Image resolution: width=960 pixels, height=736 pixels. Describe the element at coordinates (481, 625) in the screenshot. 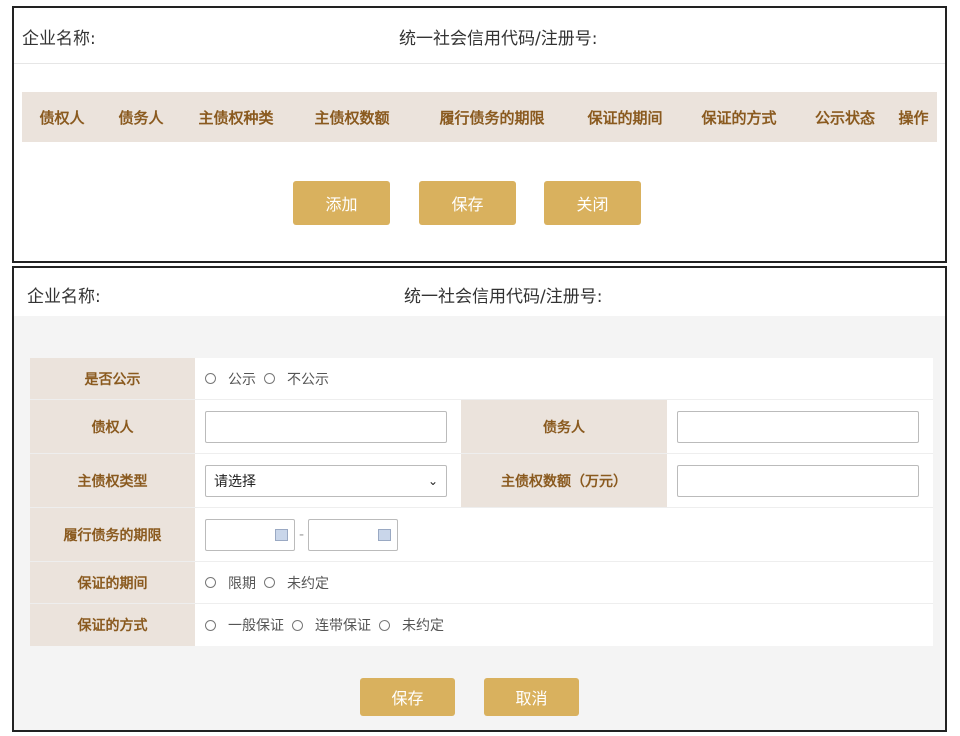

I see `row-guarantee-method: 保证的方式 一般保证 连带保证 未约定` at that location.